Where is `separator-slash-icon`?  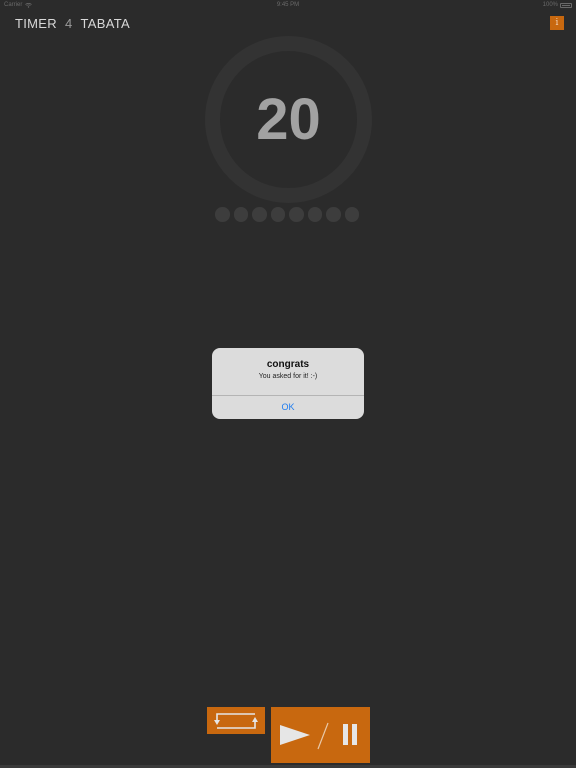
separator-slash-icon is located at coordinates (323, 736).